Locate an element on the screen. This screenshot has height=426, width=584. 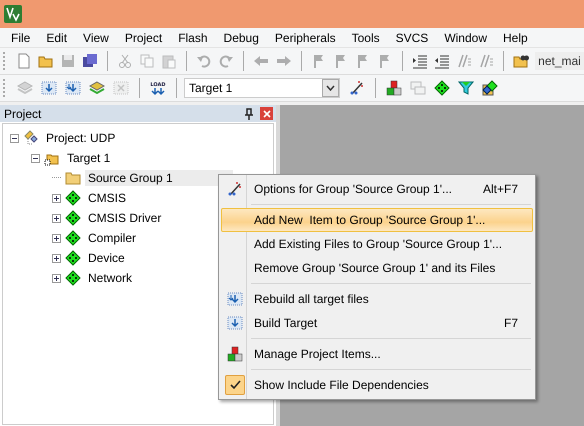
context-menu-item: Rebuild all target files is located at coordinates (377, 299).